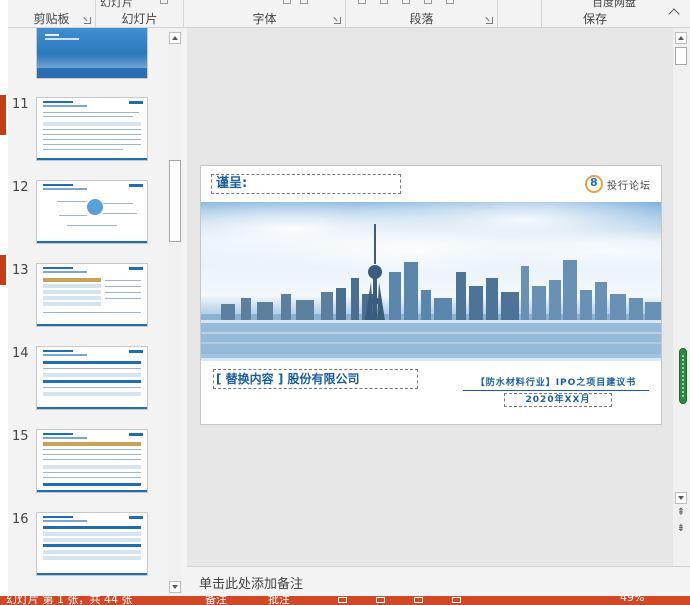  I want to click on slide-sorter-icon, so click(380, 600).